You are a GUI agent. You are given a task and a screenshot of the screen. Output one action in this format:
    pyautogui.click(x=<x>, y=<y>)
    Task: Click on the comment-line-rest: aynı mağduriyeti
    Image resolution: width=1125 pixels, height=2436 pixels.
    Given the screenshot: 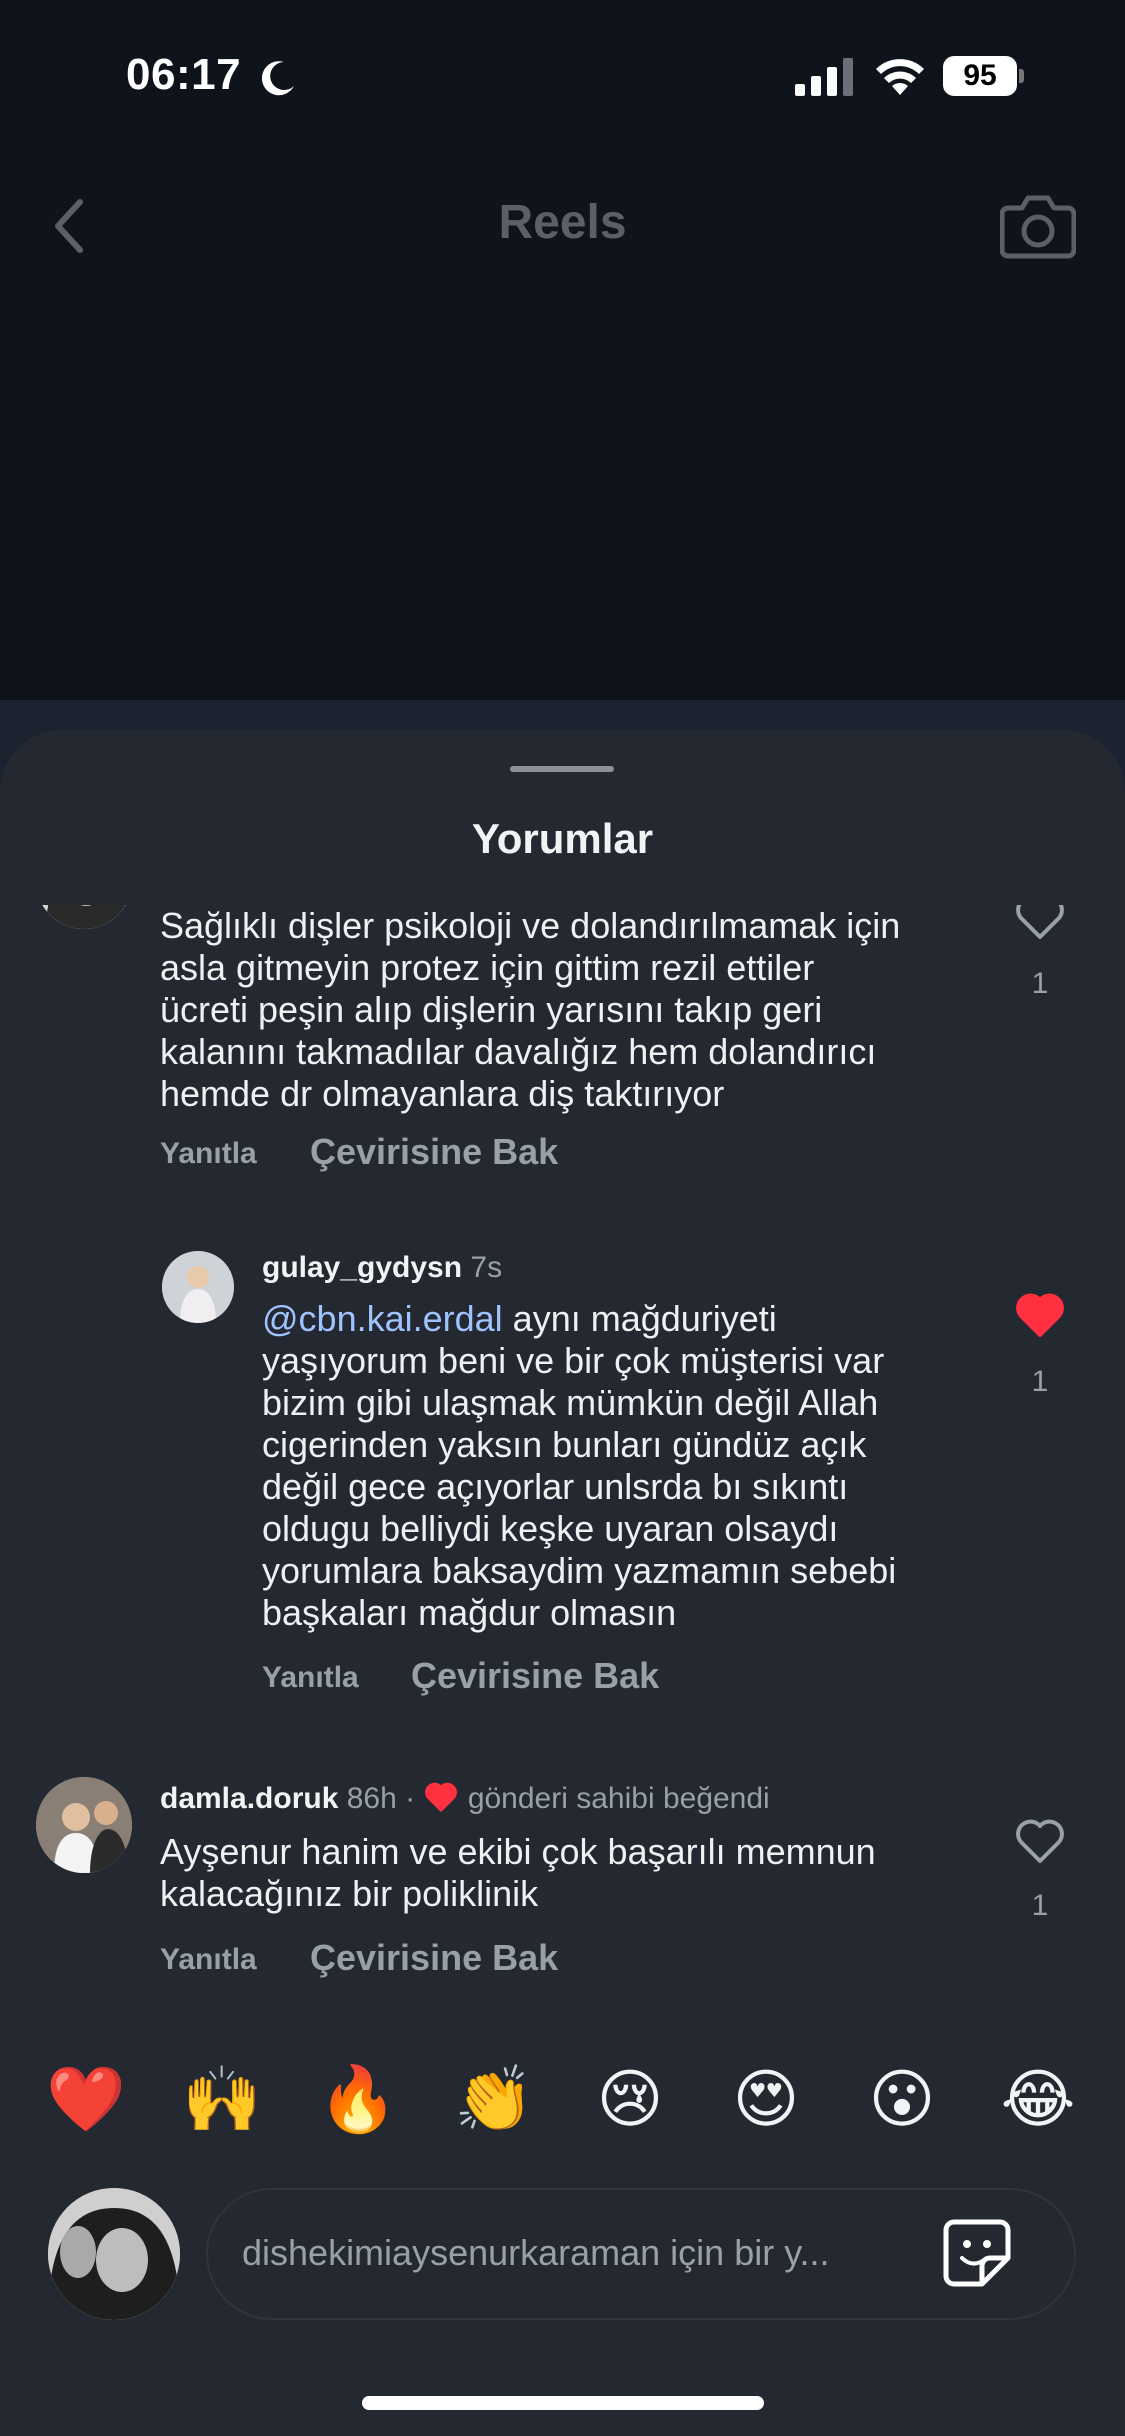 What is the action you would take?
    pyautogui.click(x=639, y=1318)
    